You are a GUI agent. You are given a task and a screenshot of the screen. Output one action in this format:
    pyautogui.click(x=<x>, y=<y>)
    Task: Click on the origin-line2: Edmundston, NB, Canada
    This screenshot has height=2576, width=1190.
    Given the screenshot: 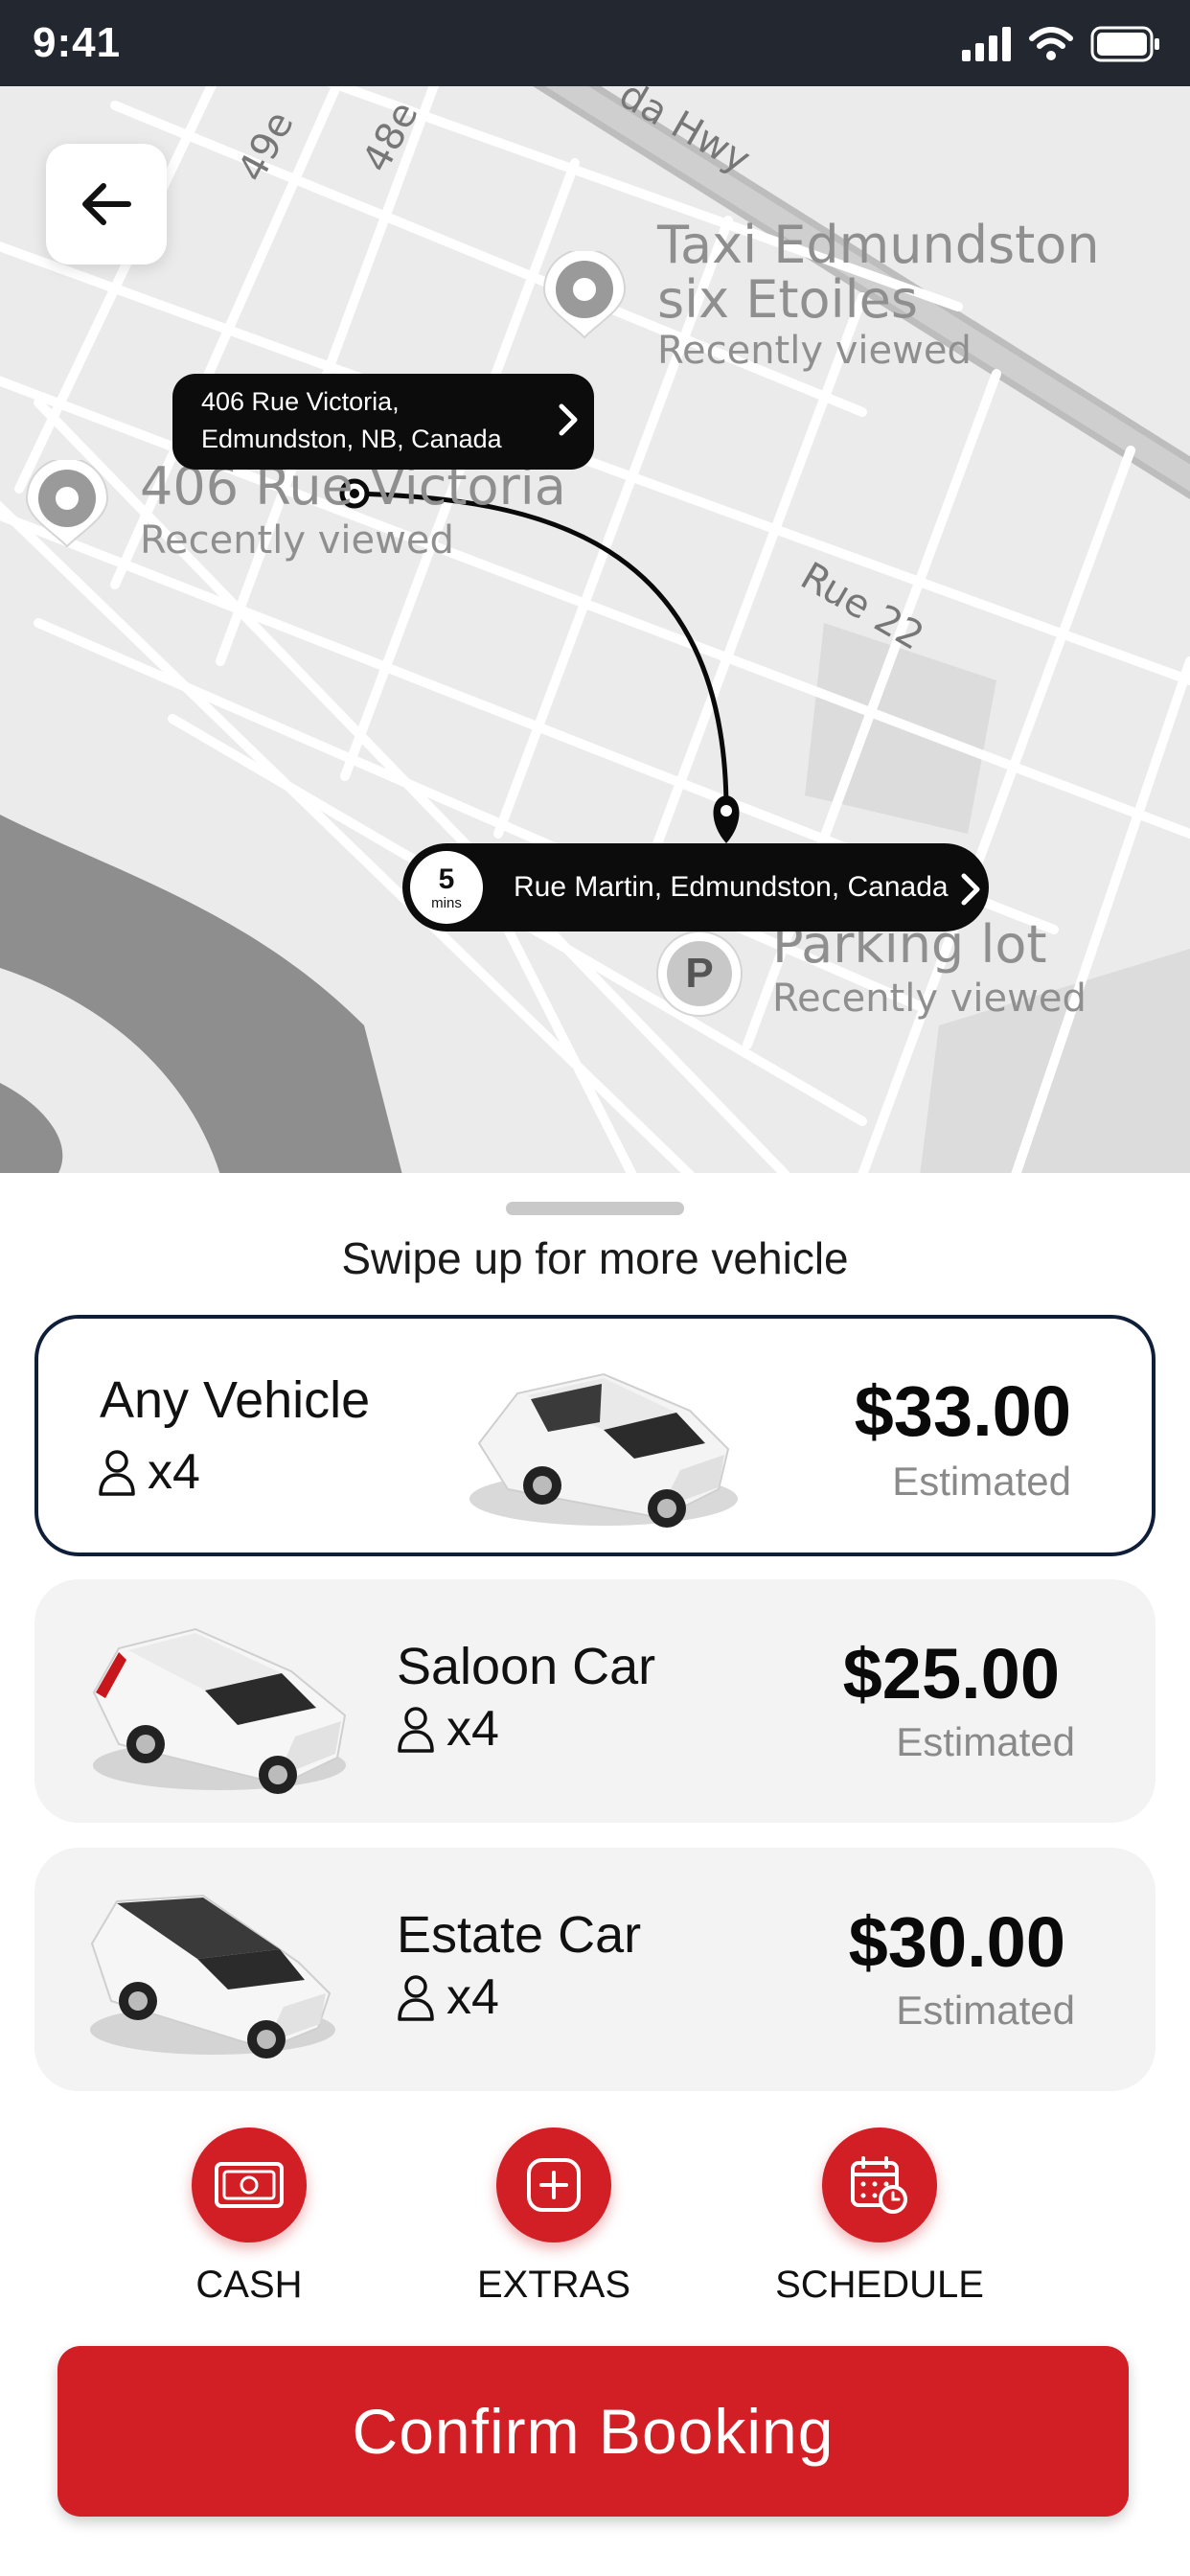 What is the action you would take?
    pyautogui.click(x=351, y=439)
    